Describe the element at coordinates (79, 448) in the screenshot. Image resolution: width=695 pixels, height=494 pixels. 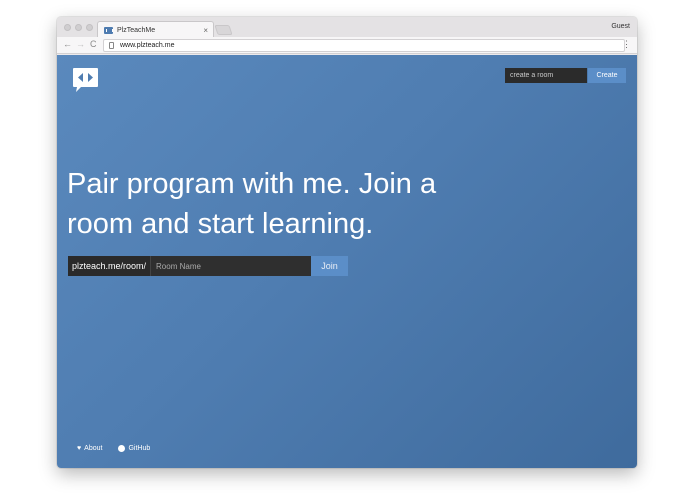
I see `heart-icon: ♥` at that location.